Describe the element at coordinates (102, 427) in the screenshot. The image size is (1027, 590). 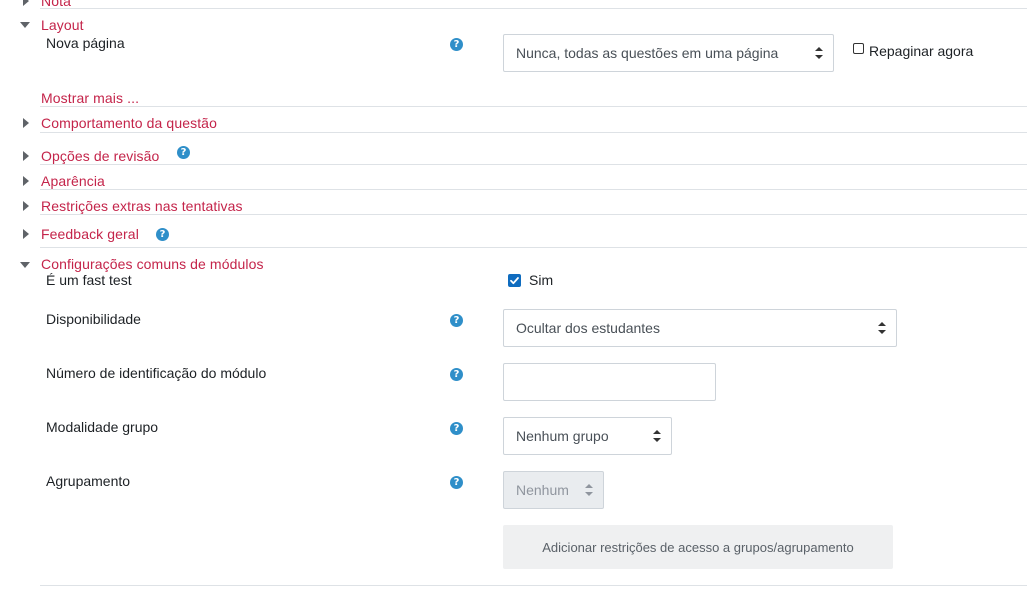
I see `modalidade-label: Modalidade grupo` at that location.